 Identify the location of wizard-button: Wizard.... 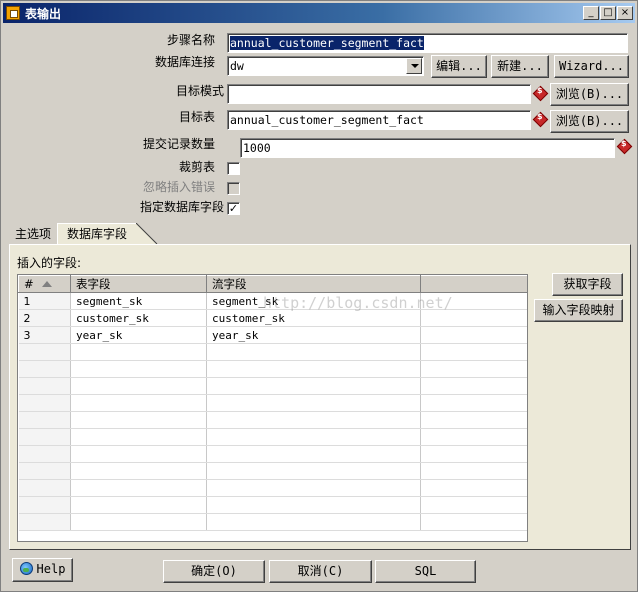
(591, 66).